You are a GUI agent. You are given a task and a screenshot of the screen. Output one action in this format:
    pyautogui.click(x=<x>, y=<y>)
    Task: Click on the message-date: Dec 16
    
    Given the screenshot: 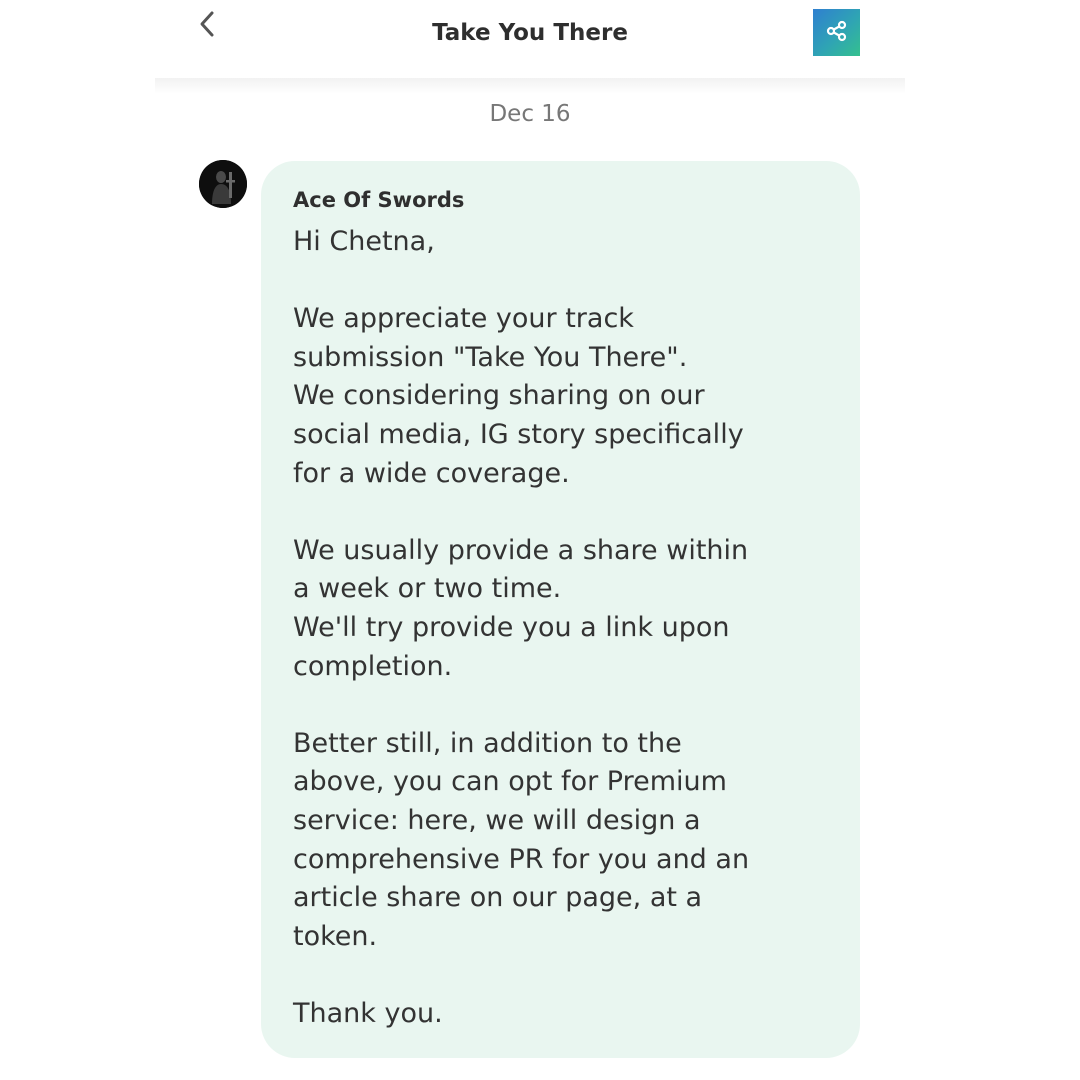 What is the action you would take?
    pyautogui.click(x=530, y=114)
    